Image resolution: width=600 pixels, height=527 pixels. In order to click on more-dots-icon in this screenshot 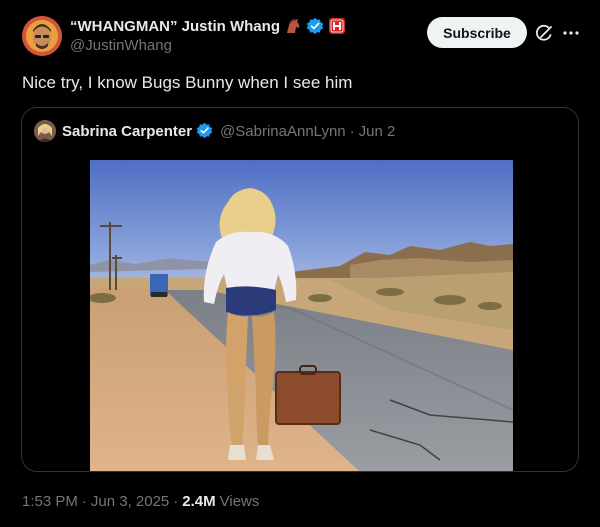, I will do `click(571, 33)`.